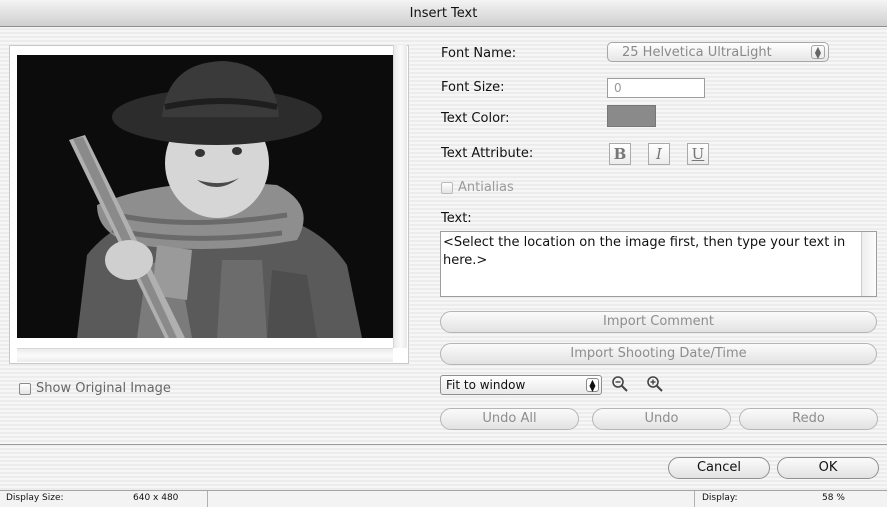 The width and height of the screenshot is (887, 507). I want to click on window-title: Insert Text, so click(443, 13).